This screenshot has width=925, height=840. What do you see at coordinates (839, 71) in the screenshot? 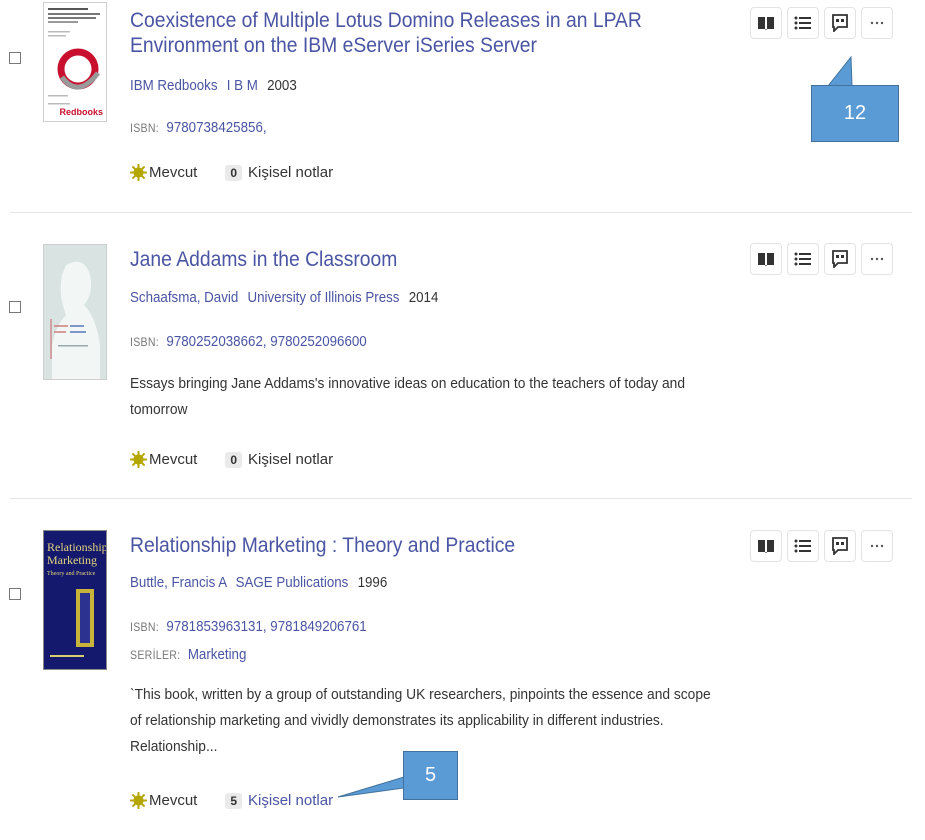
I see `callout-12-pointer` at bounding box center [839, 71].